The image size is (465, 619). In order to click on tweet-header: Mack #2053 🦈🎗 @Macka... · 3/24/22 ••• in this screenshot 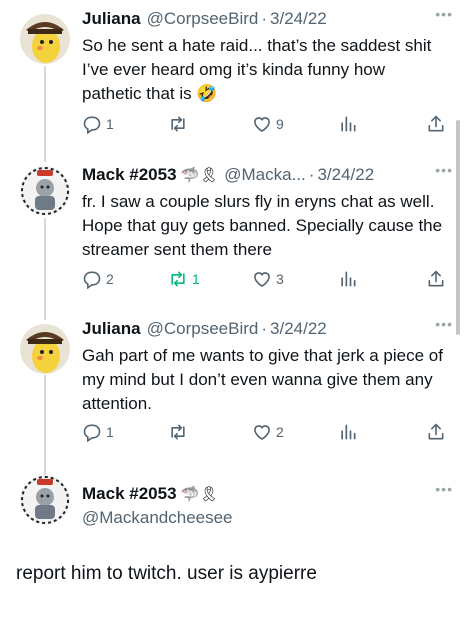, I will do `click(267, 174)`.